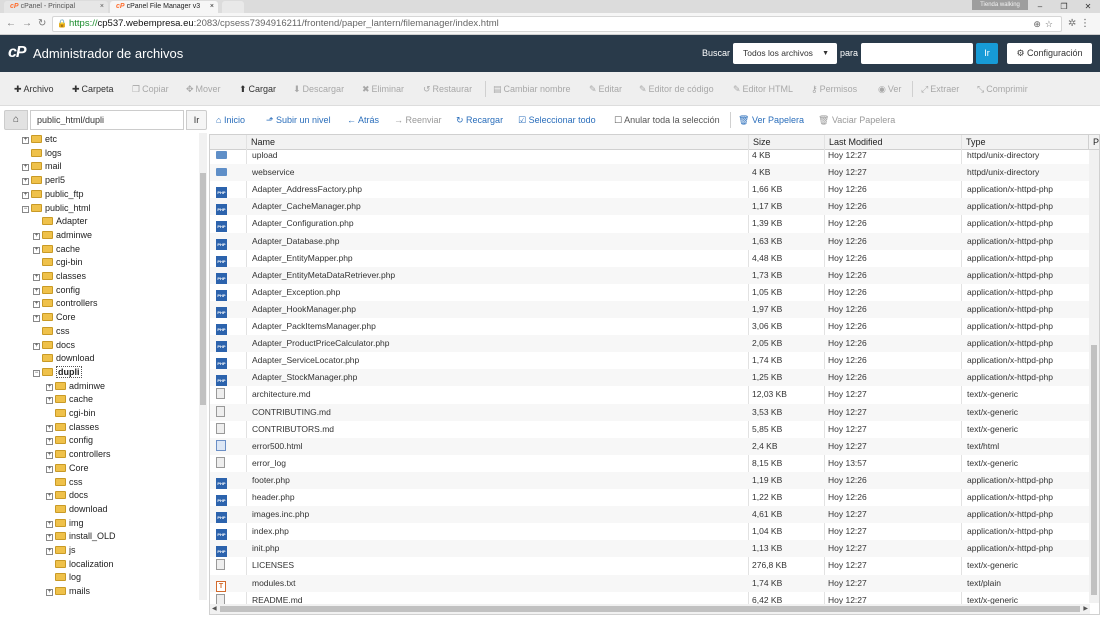 The height and width of the screenshot is (619, 1100). What do you see at coordinates (57, 372) in the screenshot?
I see `tree-folder-item: − dupli` at bounding box center [57, 372].